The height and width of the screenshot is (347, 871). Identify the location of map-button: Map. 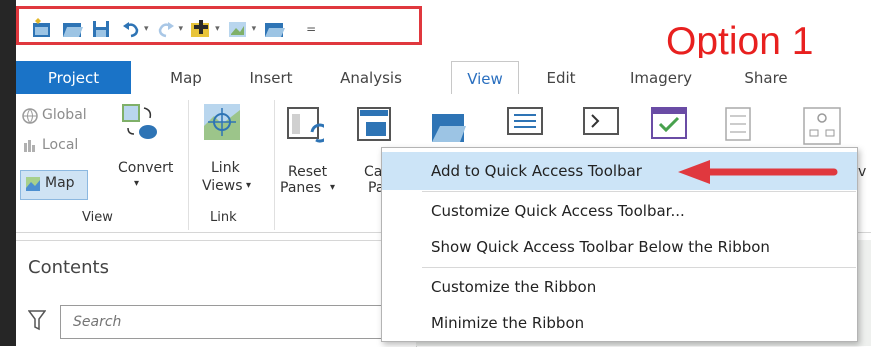
(54, 185).